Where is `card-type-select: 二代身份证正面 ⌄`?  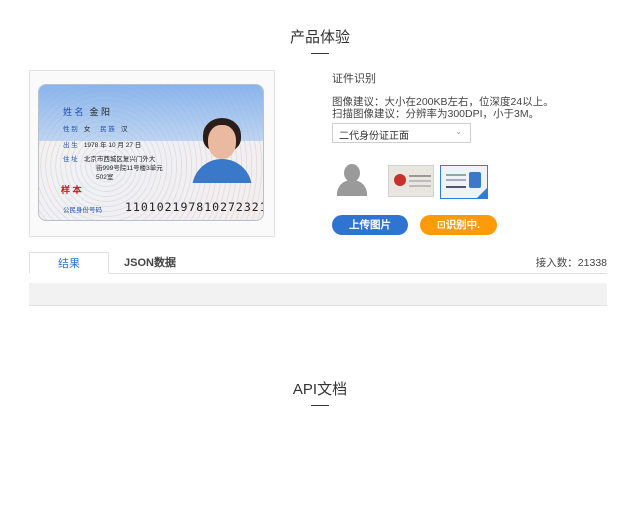
card-type-select: 二代身份证正面 ⌄ is located at coordinates (401, 133).